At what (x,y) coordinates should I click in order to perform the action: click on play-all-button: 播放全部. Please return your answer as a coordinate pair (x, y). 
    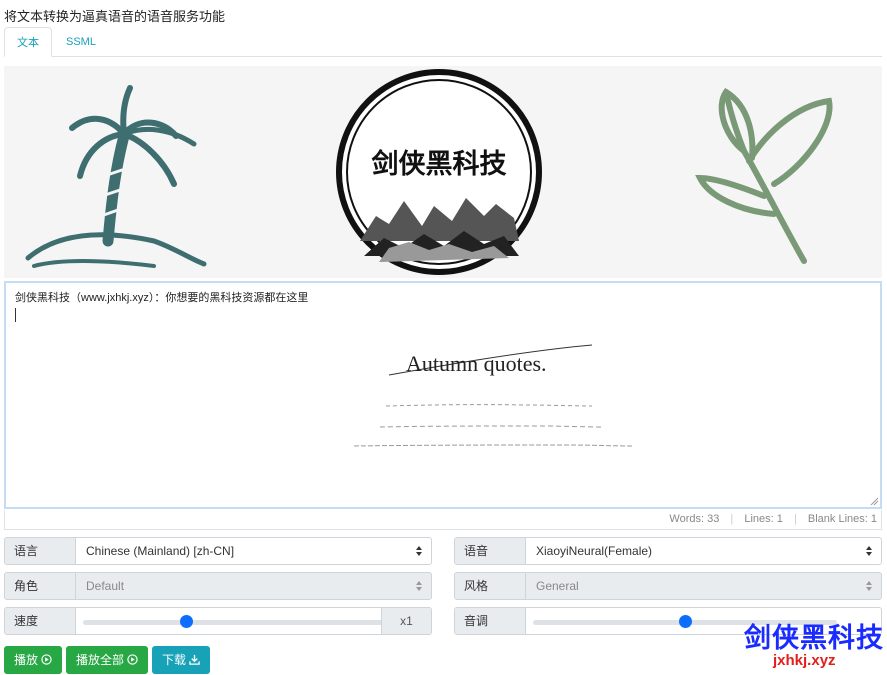
    Looking at the image, I should click on (107, 660).